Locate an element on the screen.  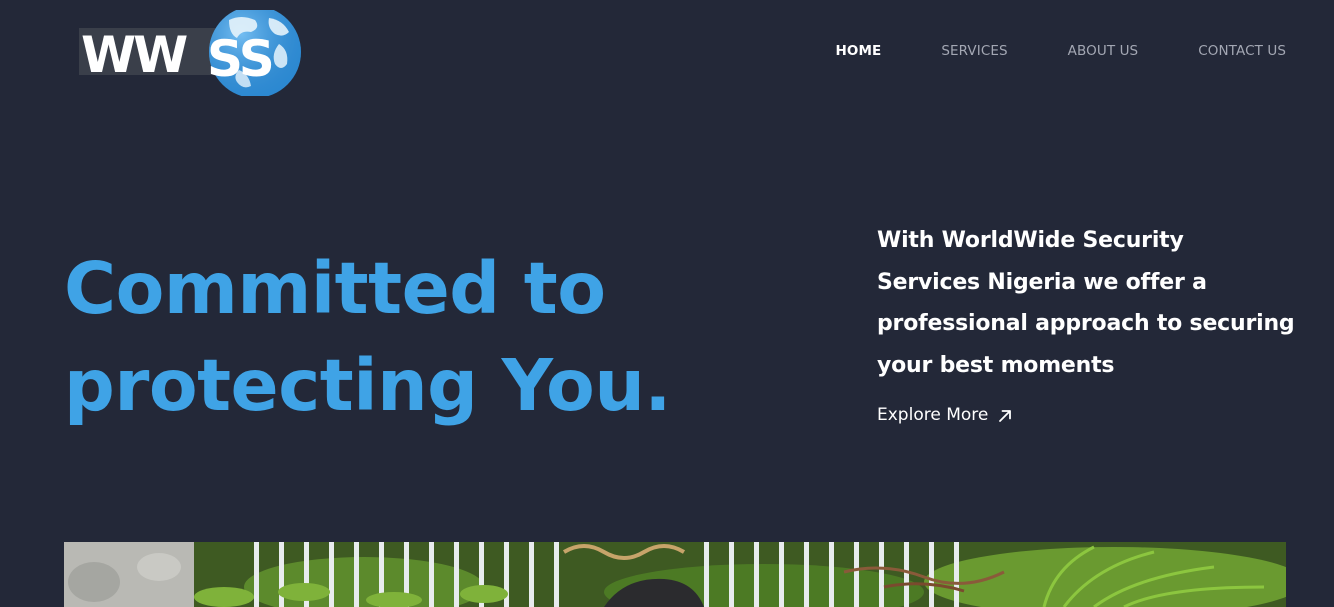
nav-about-us: ABOUT US is located at coordinates (1103, 51).